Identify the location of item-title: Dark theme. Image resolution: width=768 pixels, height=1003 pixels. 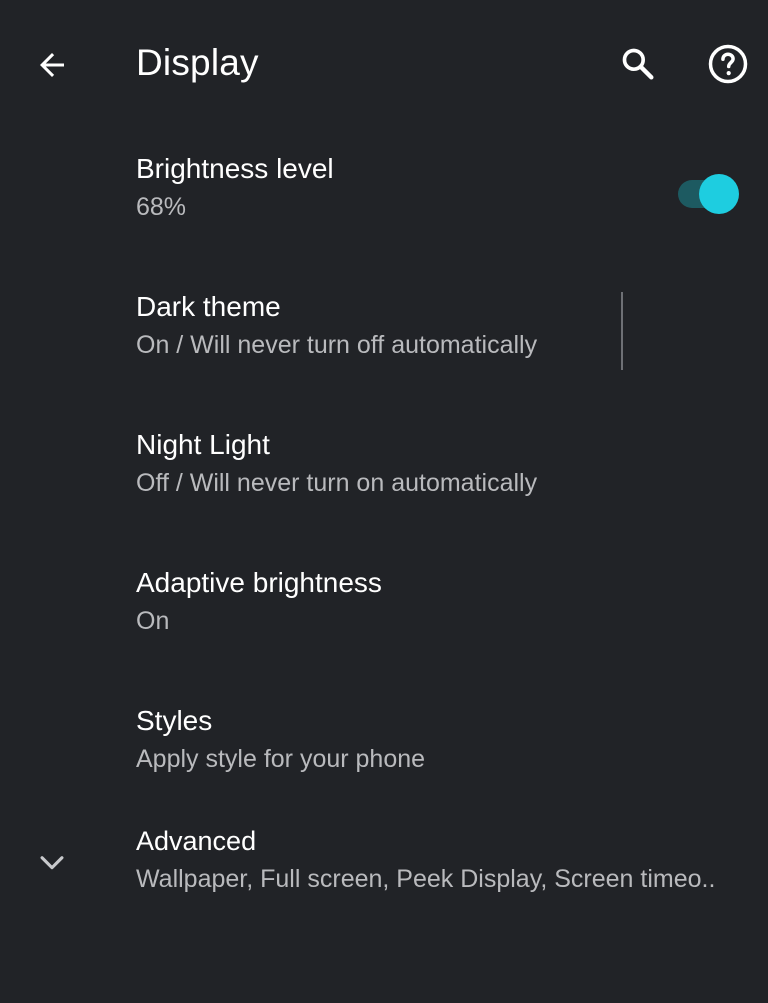
(208, 306).